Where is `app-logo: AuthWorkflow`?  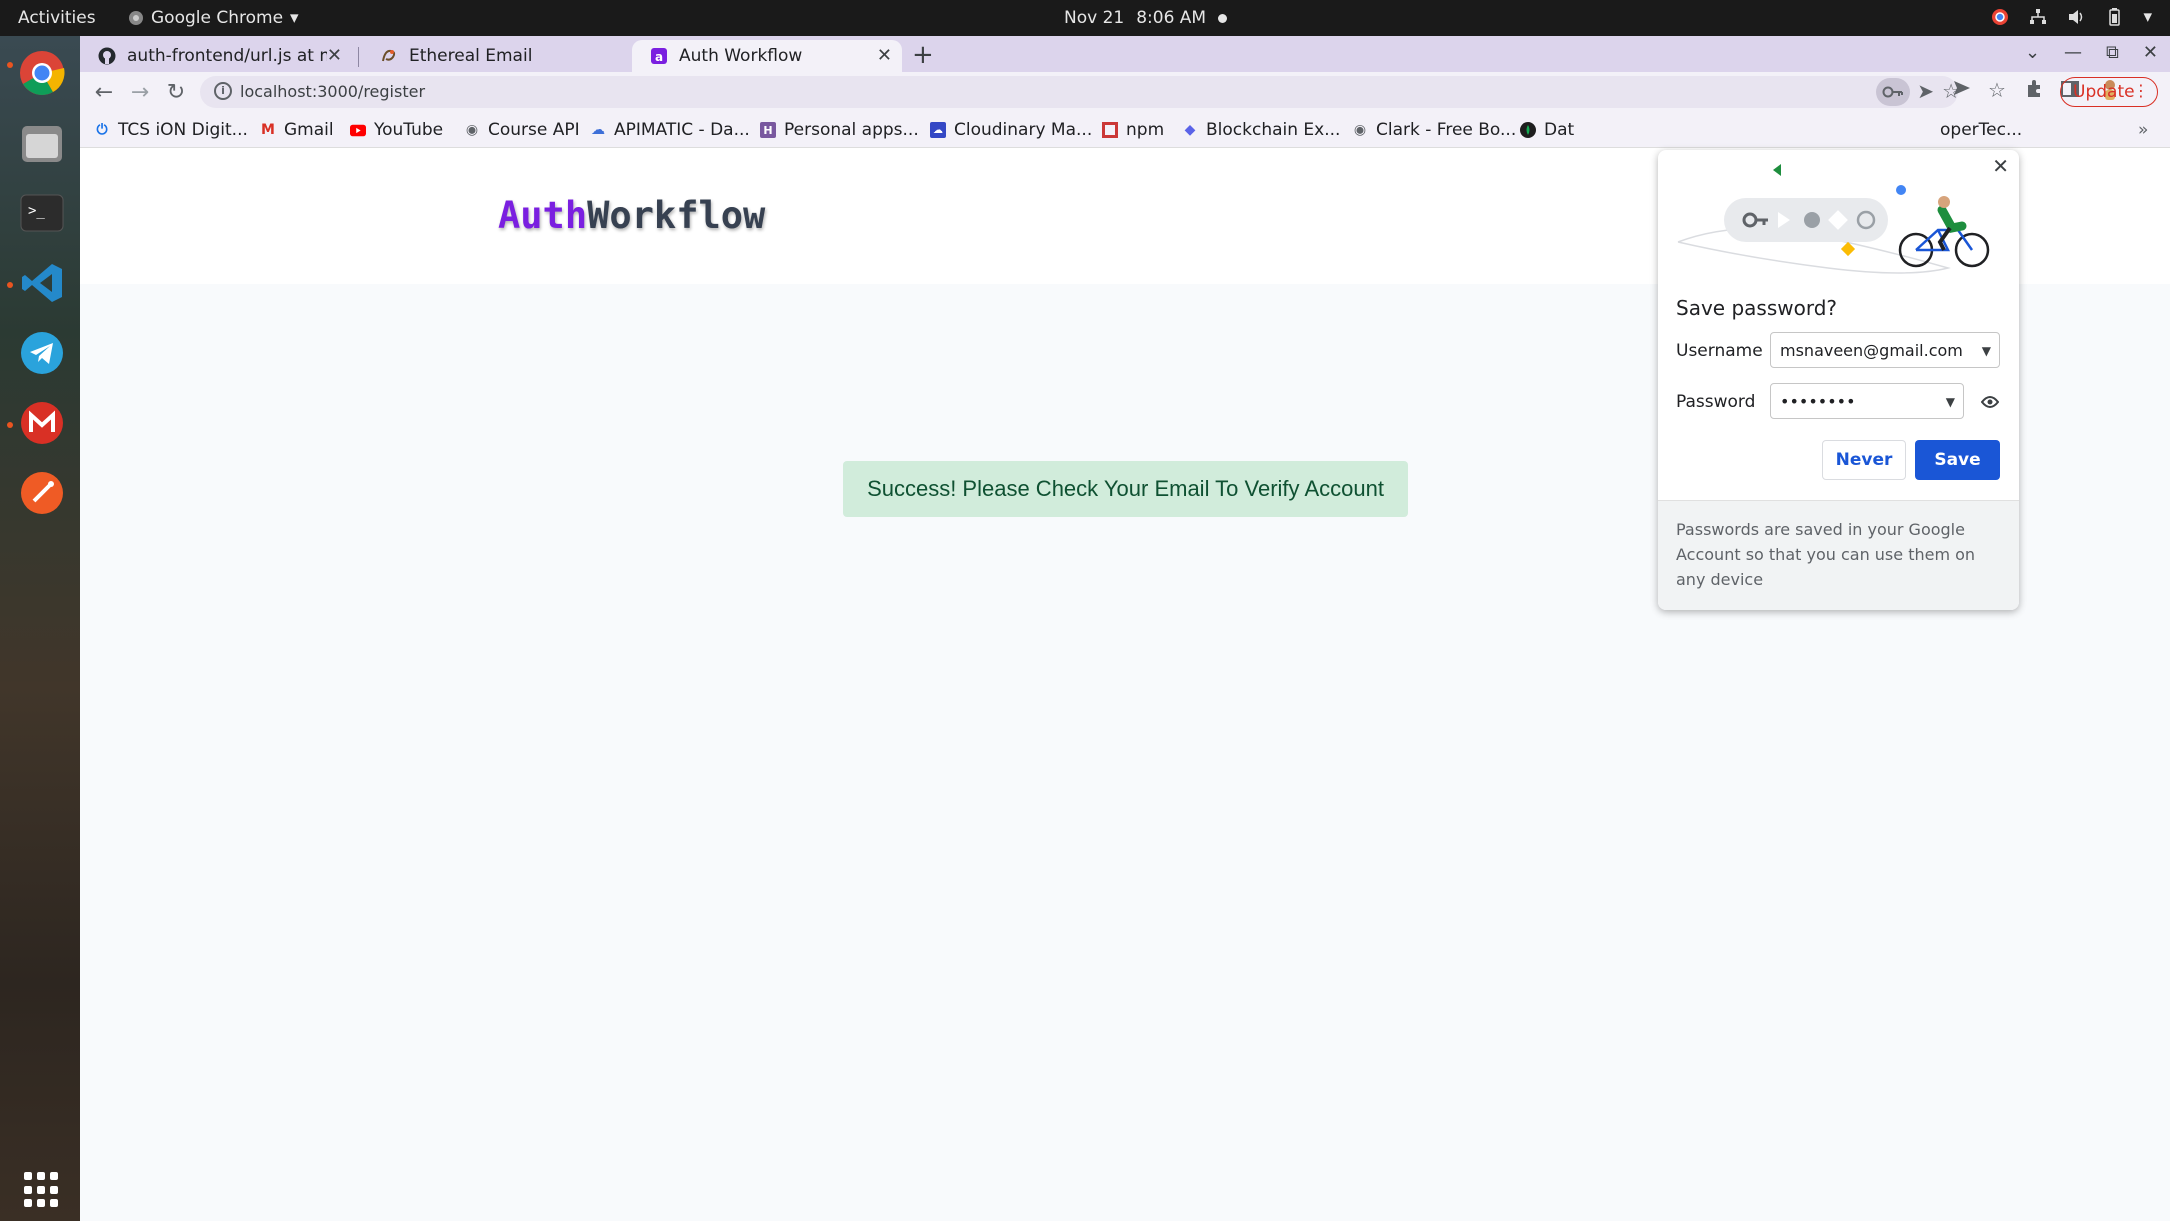
app-logo: AuthWorkflow is located at coordinates (631, 215).